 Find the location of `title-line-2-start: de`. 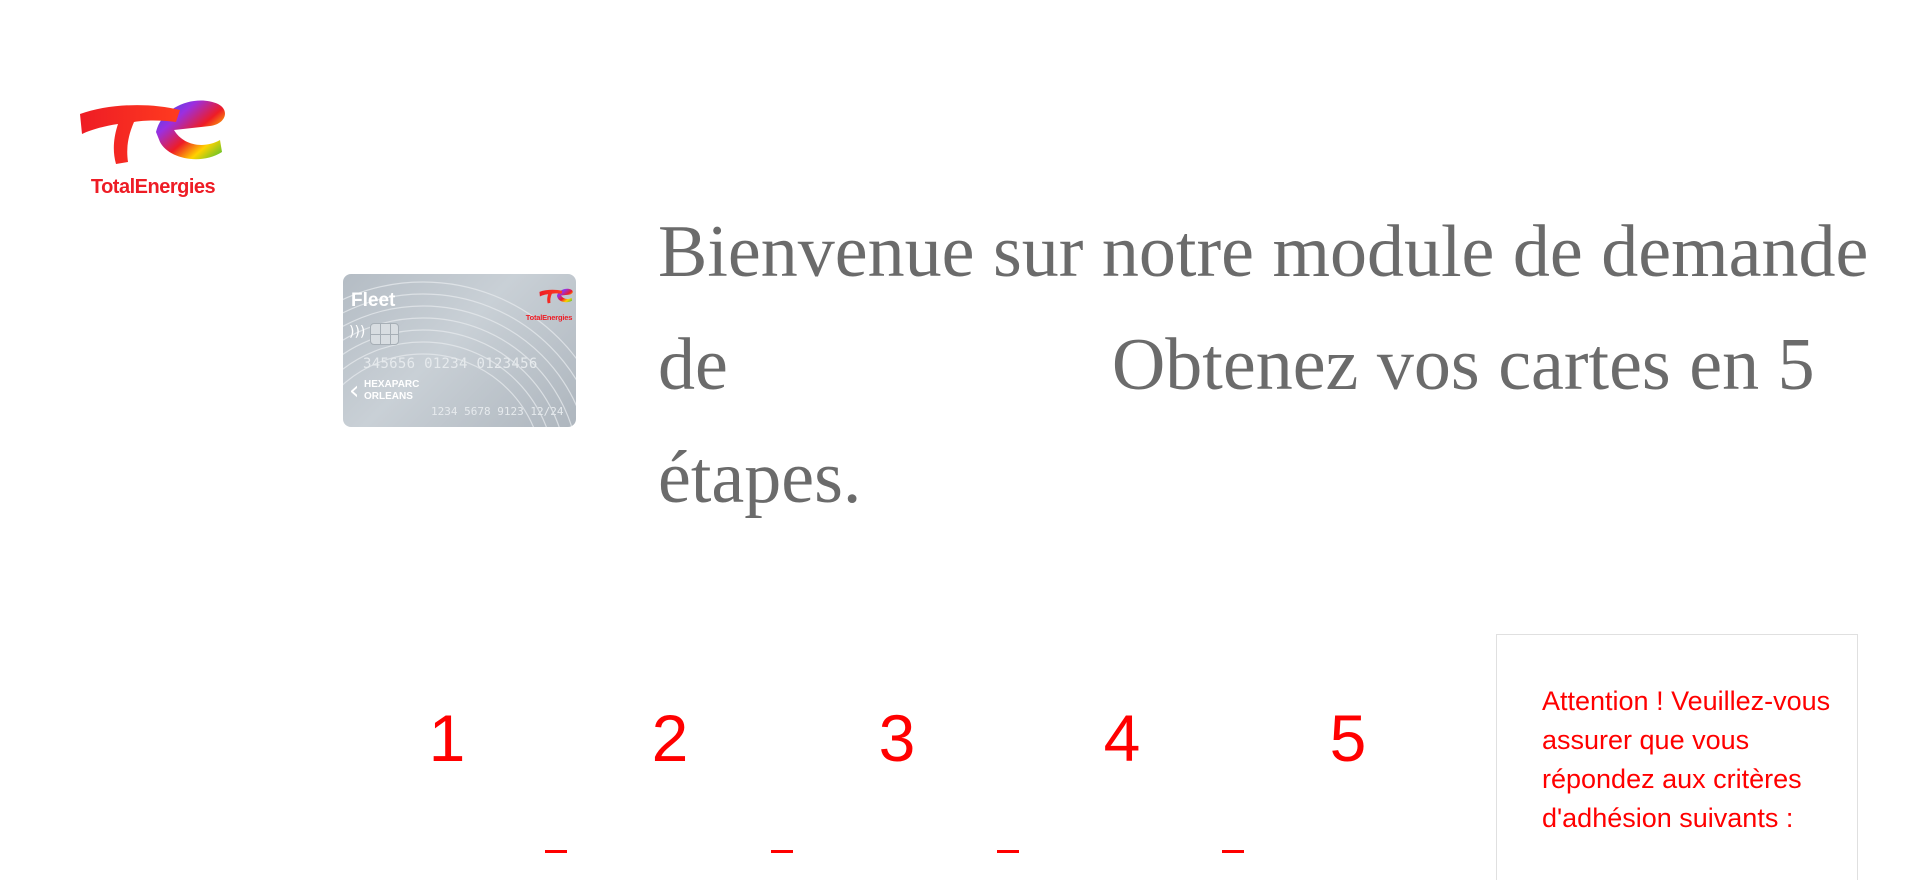

title-line-2-start: de is located at coordinates (693, 365).